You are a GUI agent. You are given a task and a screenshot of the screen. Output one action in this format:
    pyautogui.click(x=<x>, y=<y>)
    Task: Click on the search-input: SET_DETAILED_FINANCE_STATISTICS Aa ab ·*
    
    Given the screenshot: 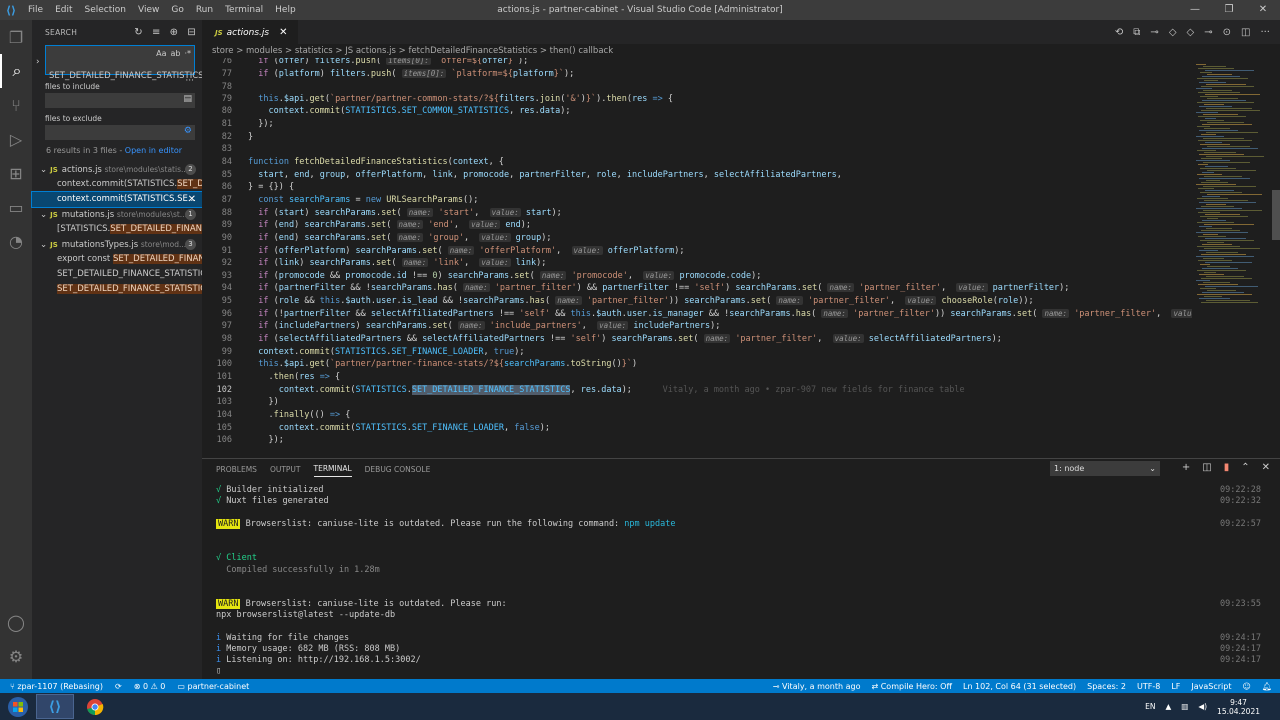 What is the action you would take?
    pyautogui.click(x=124, y=63)
    